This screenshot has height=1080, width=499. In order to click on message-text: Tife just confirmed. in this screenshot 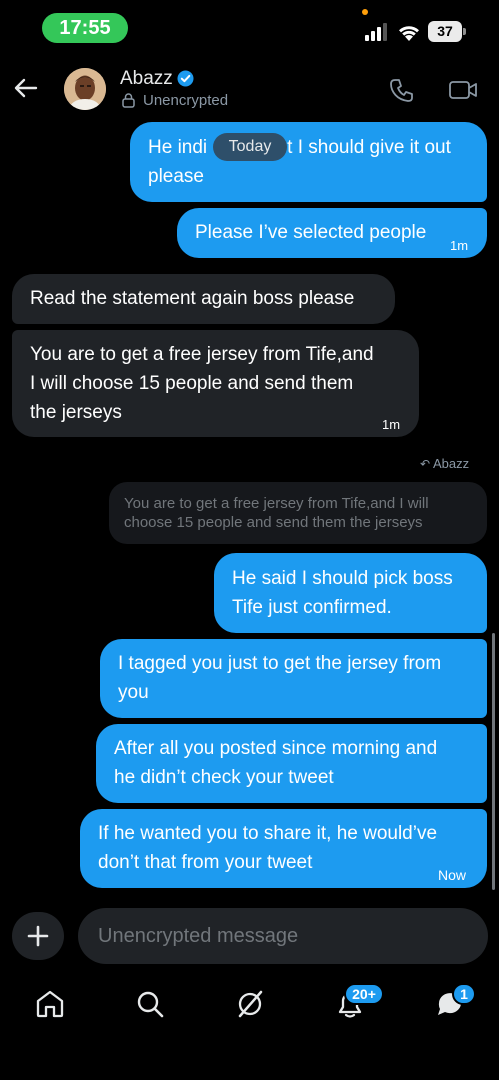, I will do `click(312, 607)`.